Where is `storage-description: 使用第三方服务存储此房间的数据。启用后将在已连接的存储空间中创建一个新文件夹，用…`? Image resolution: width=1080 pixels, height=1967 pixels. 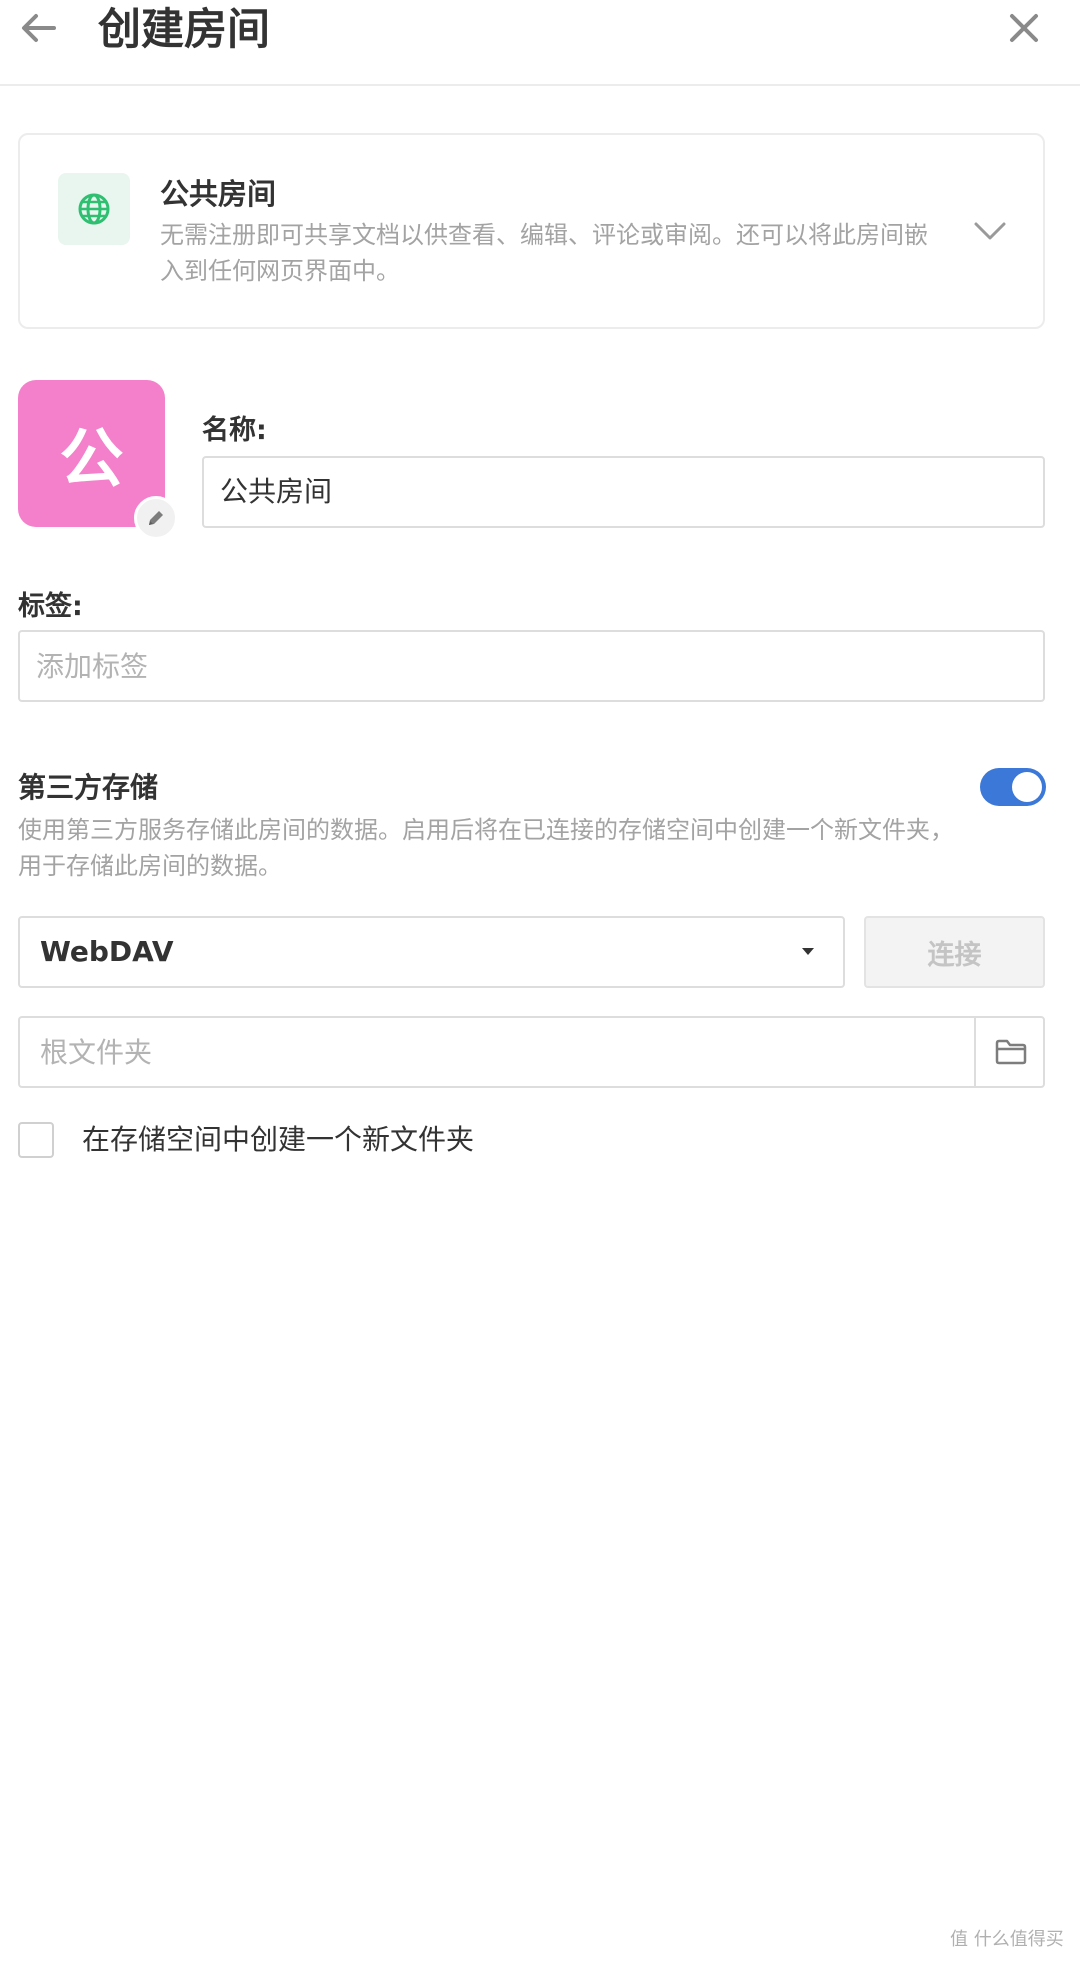 storage-description: 使用第三方服务存储此房间的数据。启用后将在已连接的存储空间中创建一个新文件夹，用… is located at coordinates (486, 848).